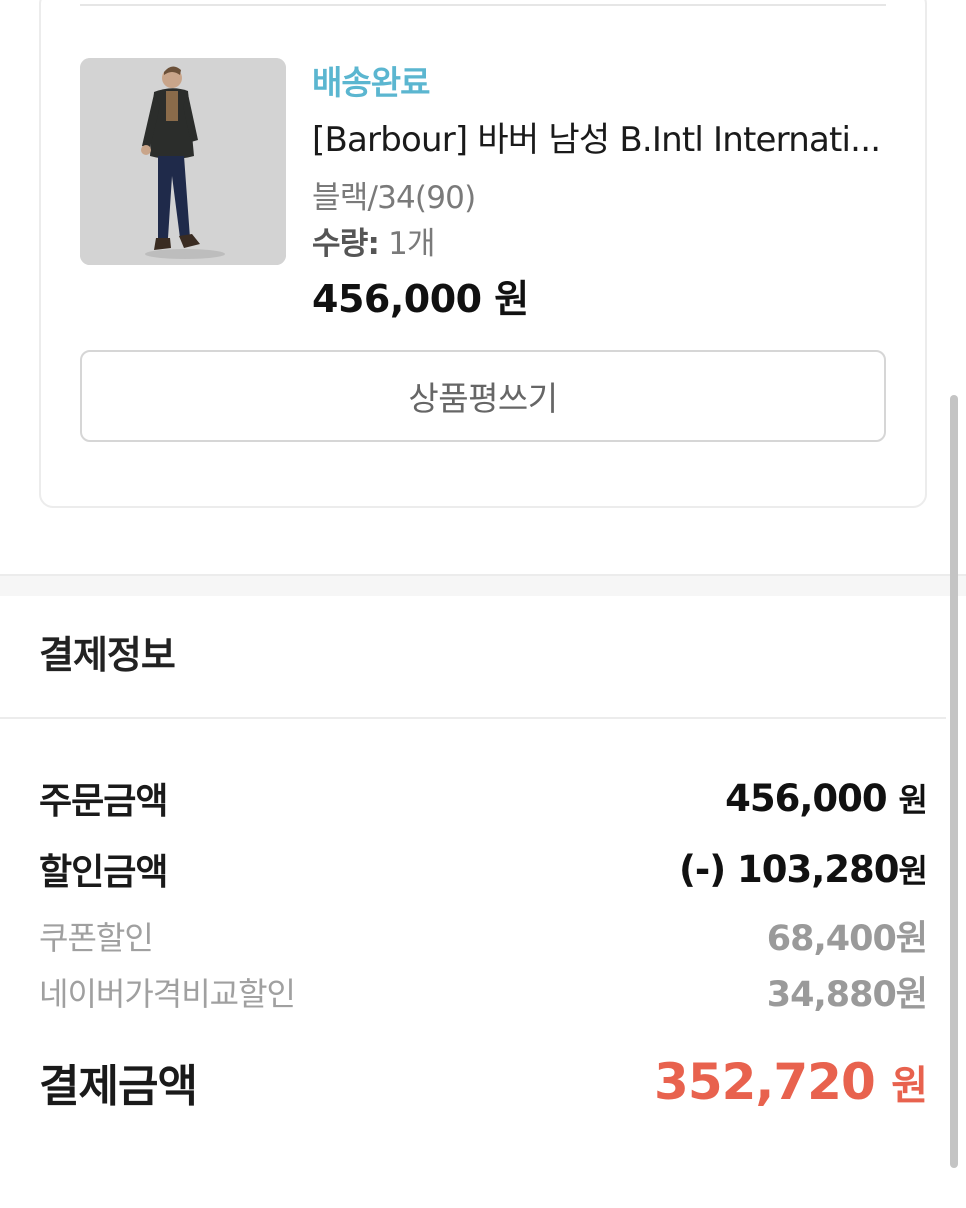 The image size is (966, 1208). What do you see at coordinates (483, 869) in the screenshot?
I see `discount-amount-row: 할인금액 (-) 103,280원` at bounding box center [483, 869].